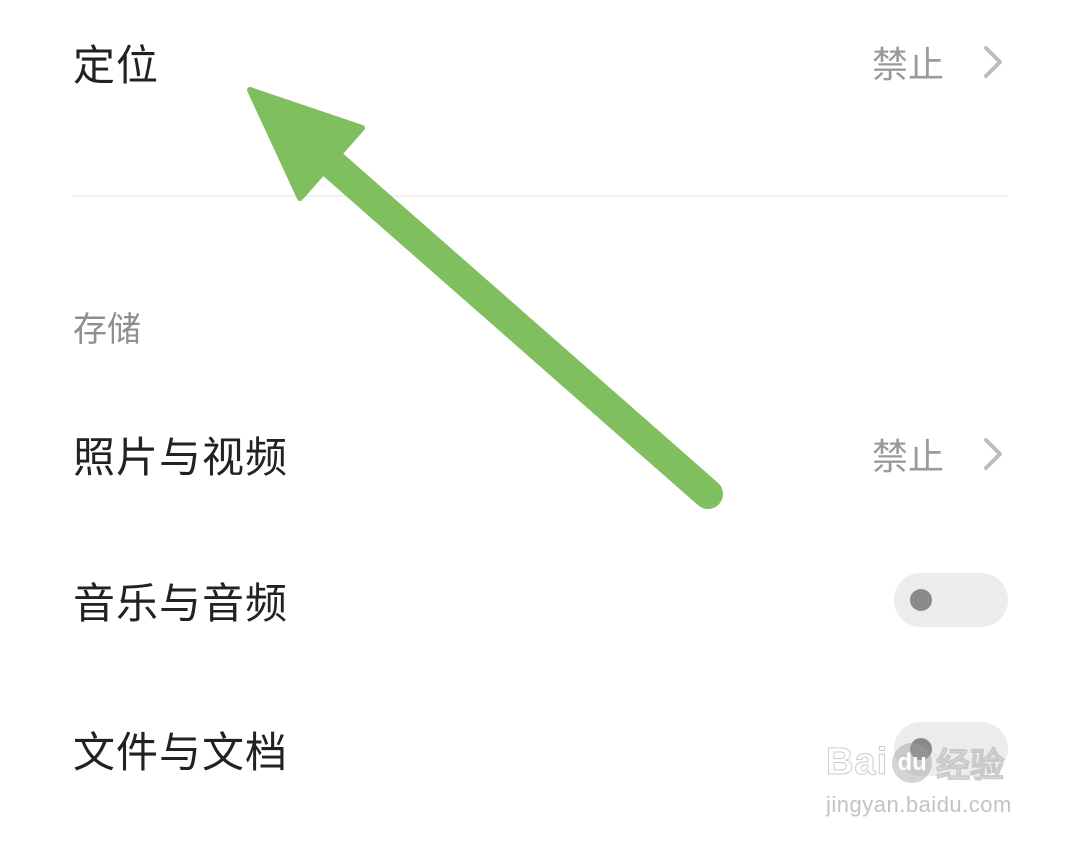 The width and height of the screenshot is (1076, 848). I want to click on paw-icon: du, so click(912, 762).